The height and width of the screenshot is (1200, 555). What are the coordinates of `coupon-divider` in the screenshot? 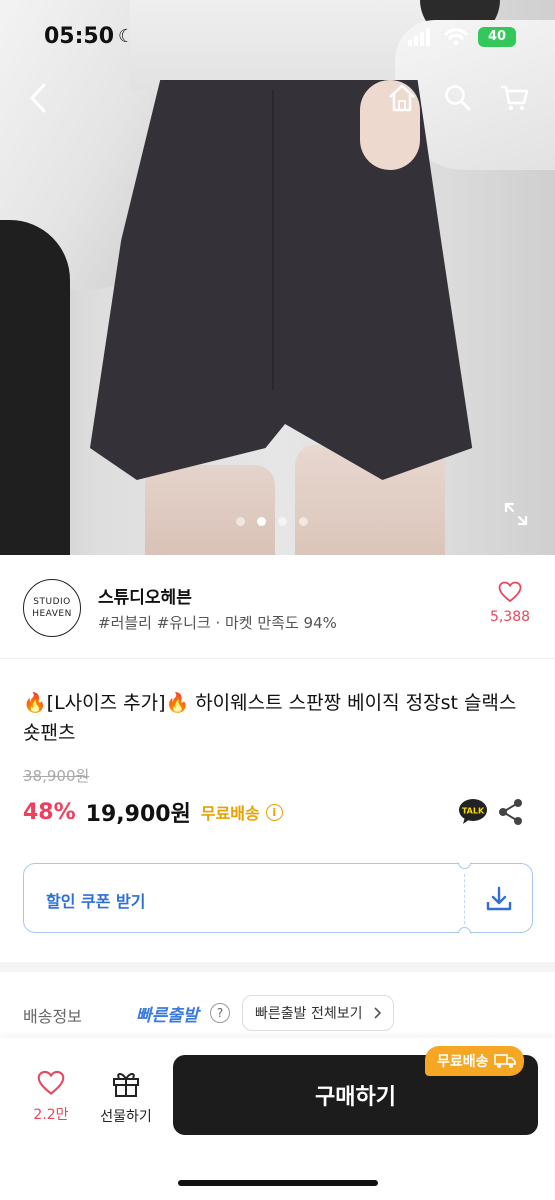 It's located at (464, 899).